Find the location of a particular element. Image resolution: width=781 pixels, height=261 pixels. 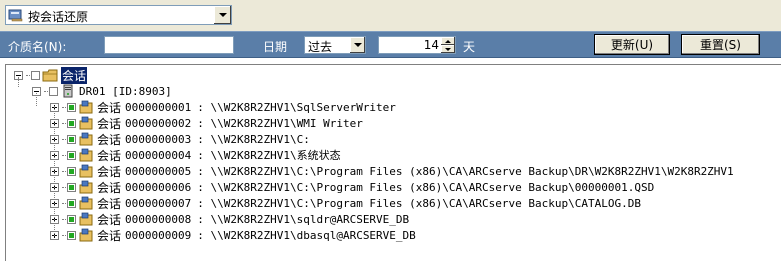

session-number: 0000000005 is located at coordinates (158, 171).